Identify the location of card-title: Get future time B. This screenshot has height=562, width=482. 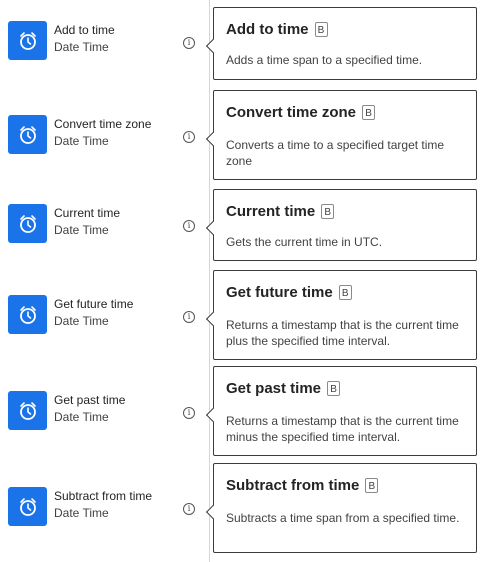
(289, 292).